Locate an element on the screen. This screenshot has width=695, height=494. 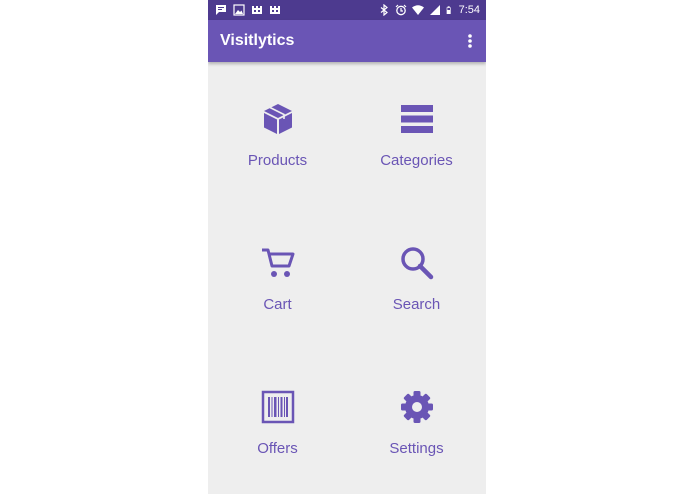
barcode-icon is located at coordinates (278, 407).